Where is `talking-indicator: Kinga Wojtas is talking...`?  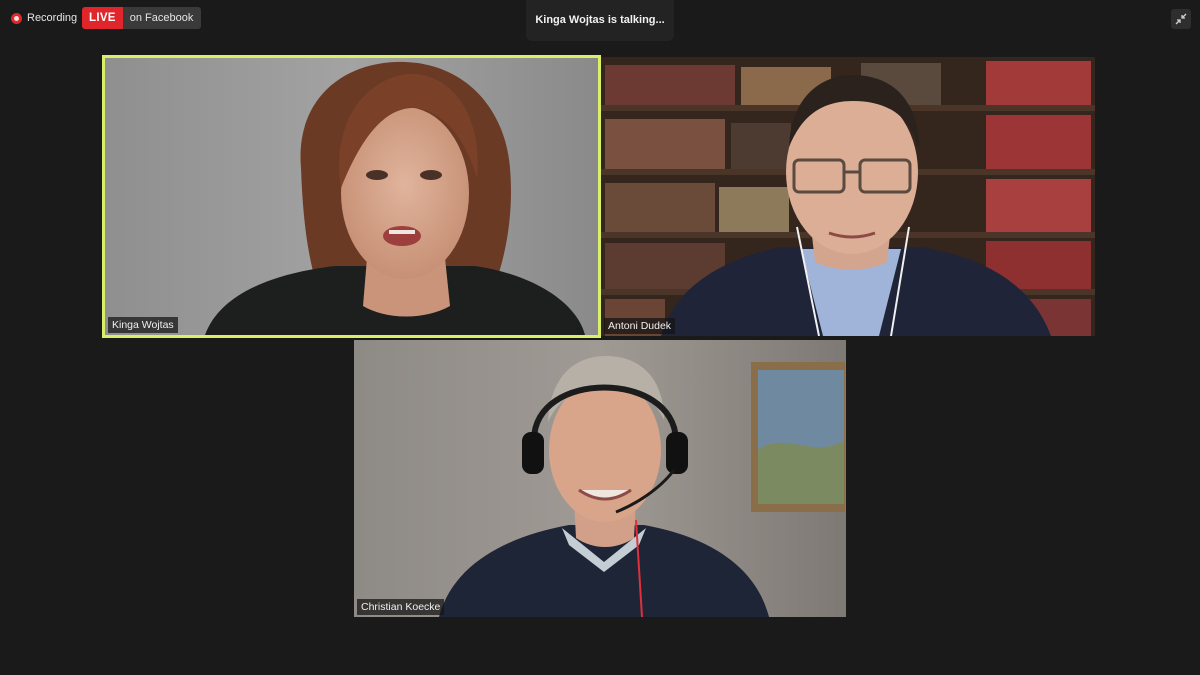 talking-indicator: Kinga Wojtas is talking... is located at coordinates (600, 20).